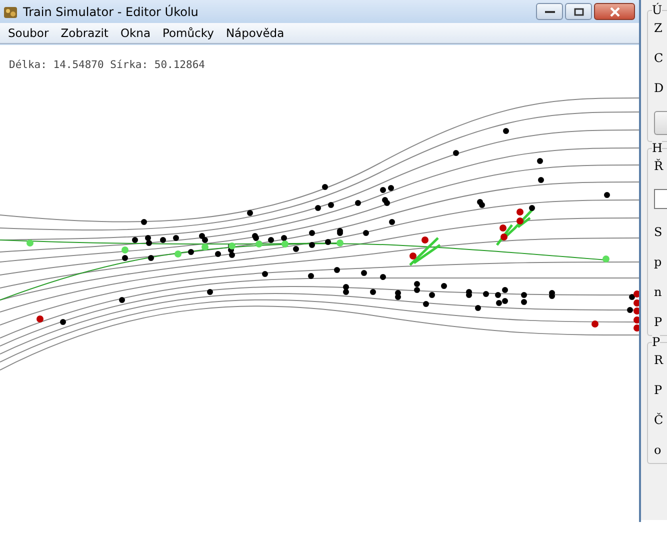 The height and width of the screenshot is (540, 667). I want to click on field-label: D, so click(659, 88).